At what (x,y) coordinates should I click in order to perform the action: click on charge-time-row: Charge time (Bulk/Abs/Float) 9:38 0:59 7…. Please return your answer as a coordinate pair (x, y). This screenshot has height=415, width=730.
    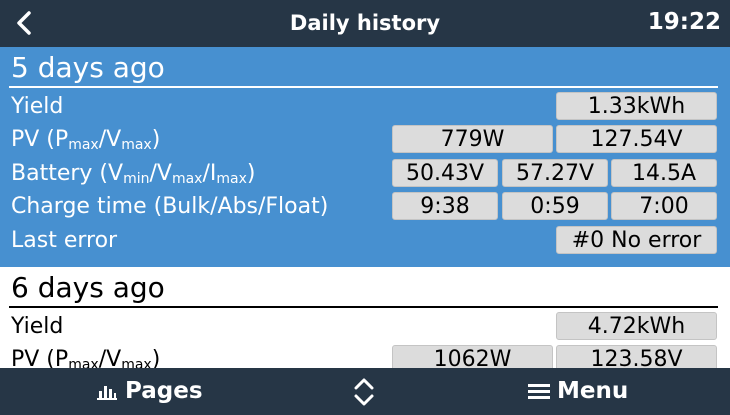
    Looking at the image, I should click on (365, 206).